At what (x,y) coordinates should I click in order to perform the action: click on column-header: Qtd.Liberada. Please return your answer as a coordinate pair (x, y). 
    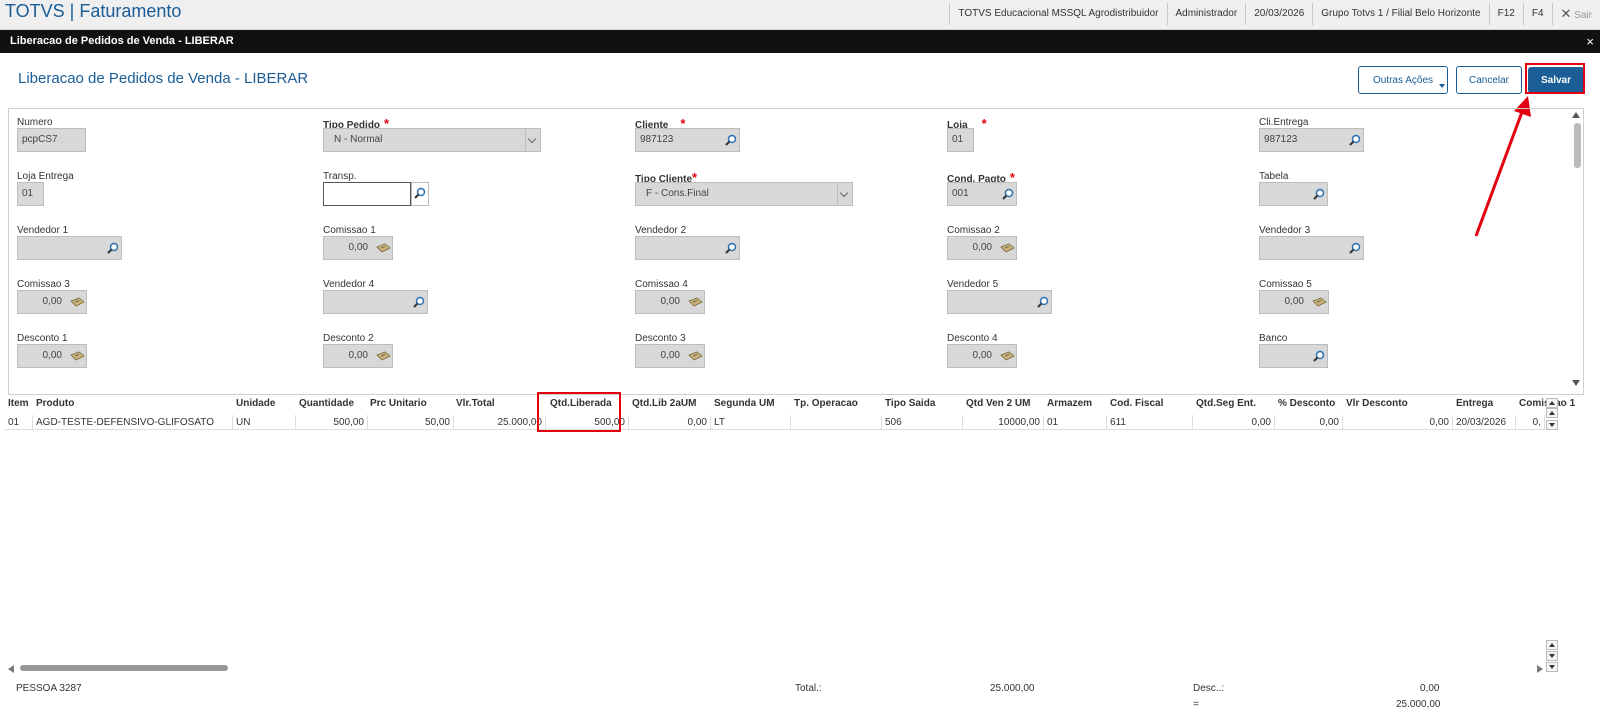
    Looking at the image, I should click on (581, 403).